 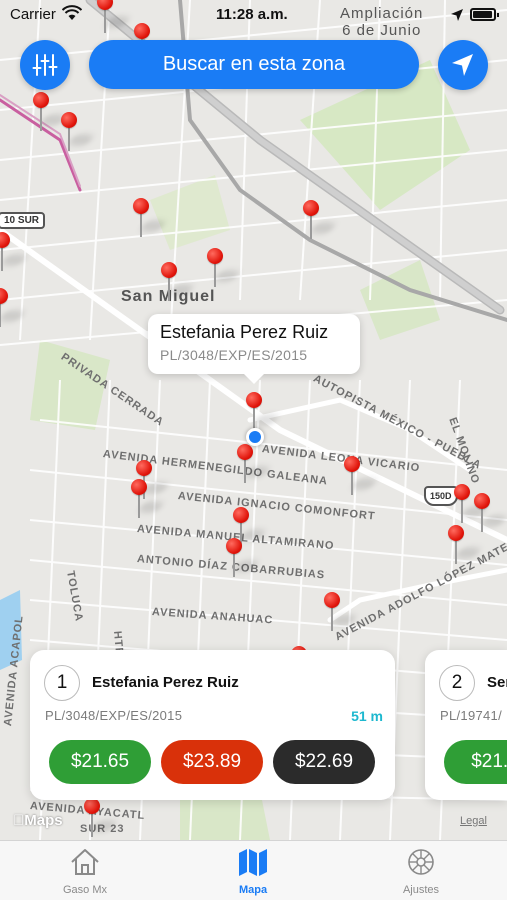 What do you see at coordinates (253, 890) in the screenshot?
I see `tab-label: Mapa` at bounding box center [253, 890].